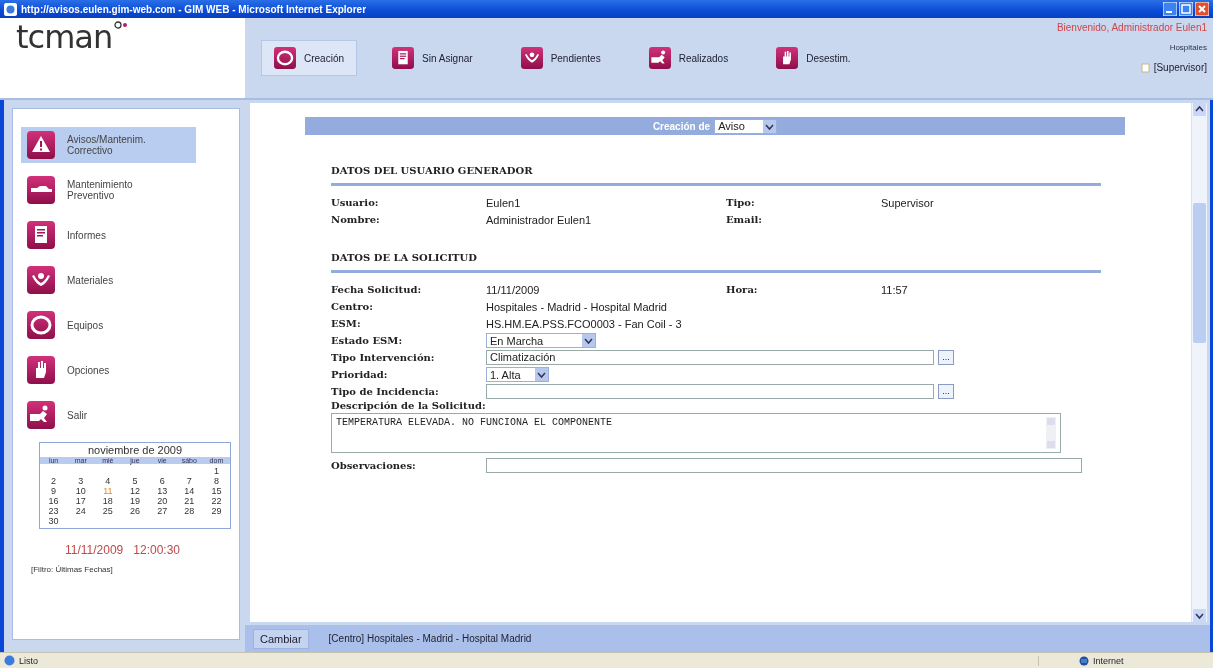 The height and width of the screenshot is (668, 1213). I want to click on calendar-day: 2, so click(54, 481).